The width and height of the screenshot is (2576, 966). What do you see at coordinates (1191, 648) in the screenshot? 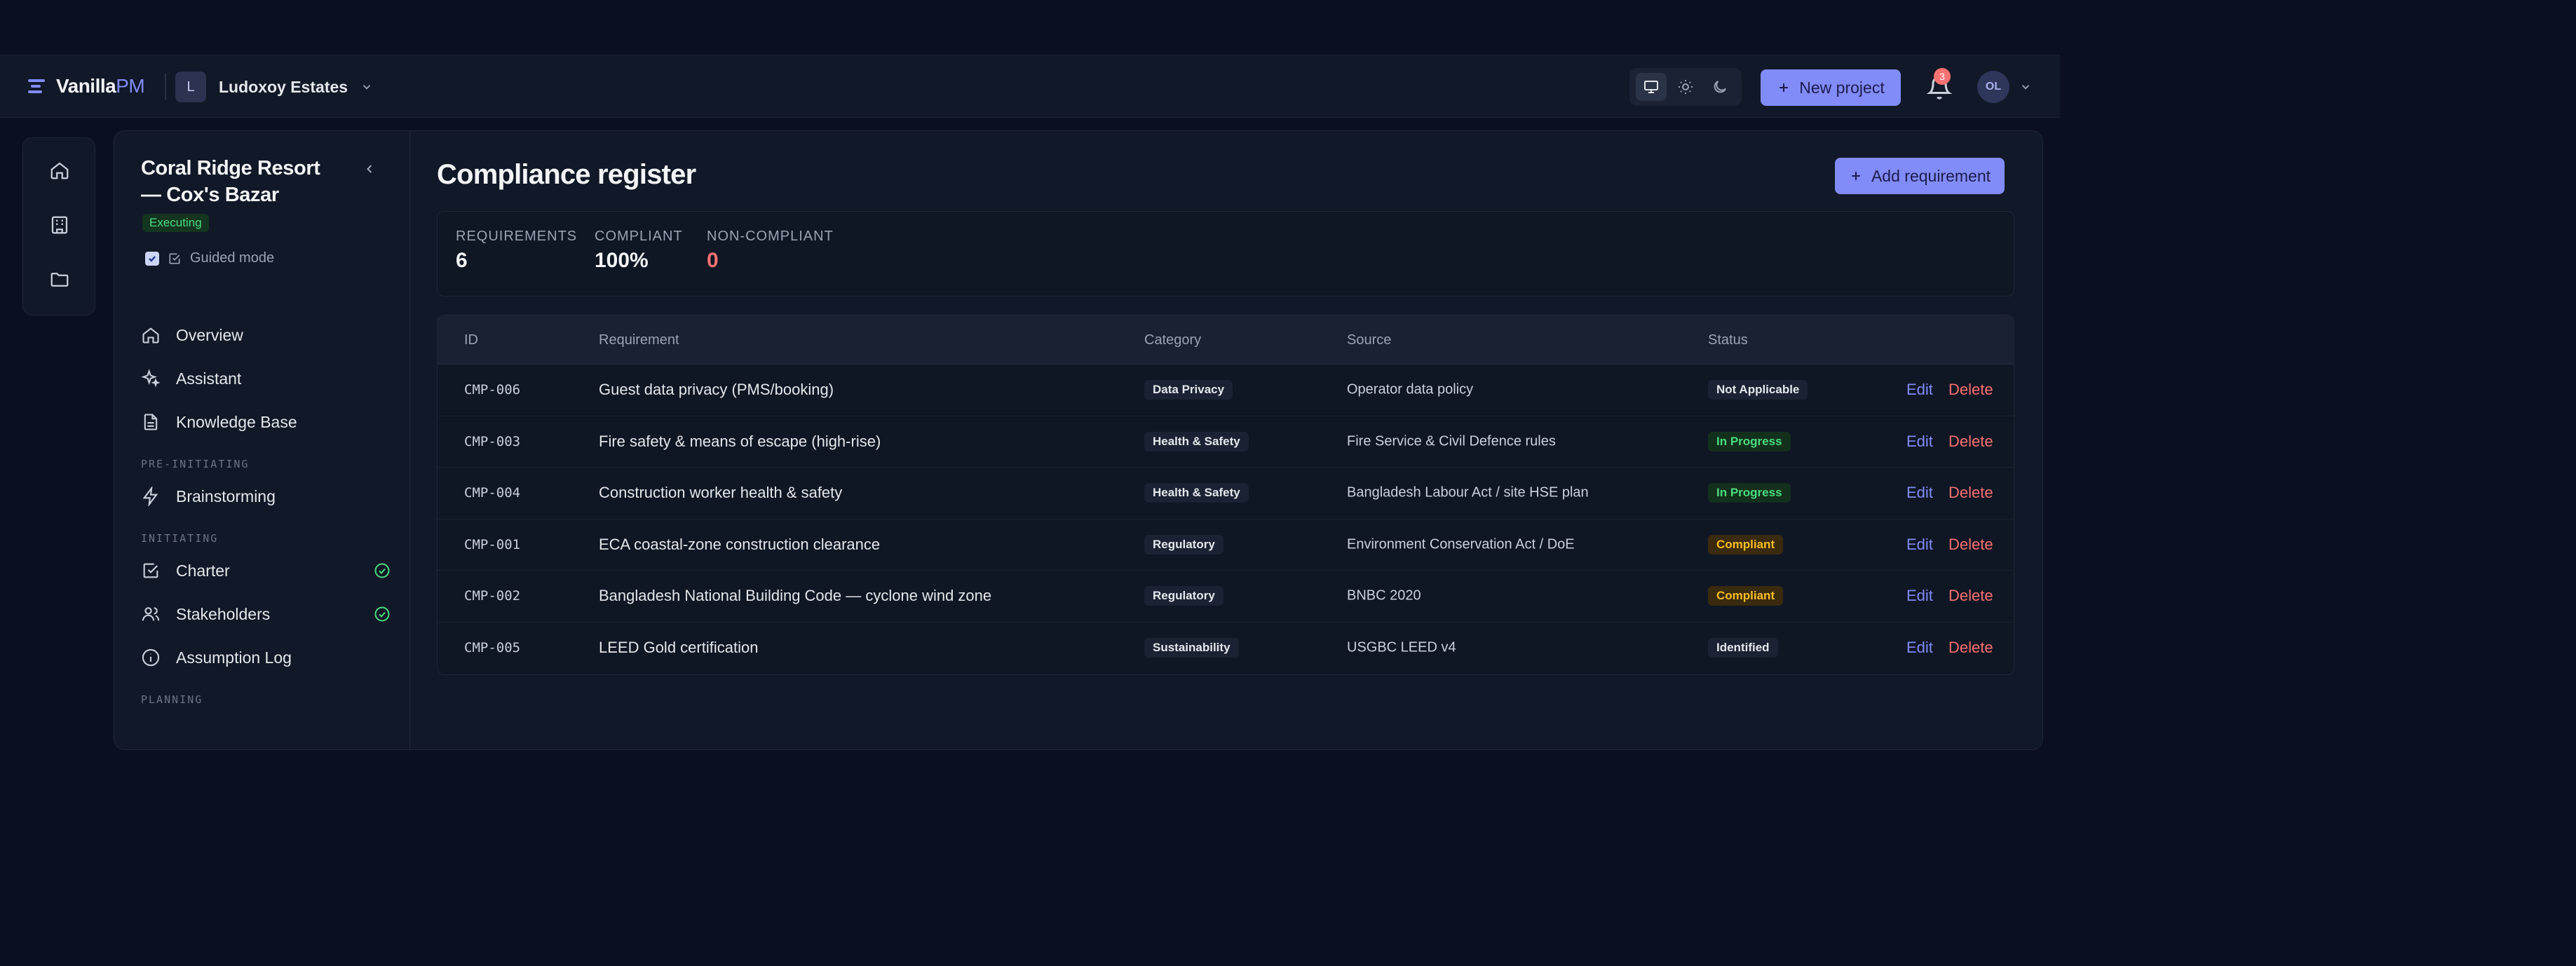
I see `category-badge: Sustainability` at bounding box center [1191, 648].